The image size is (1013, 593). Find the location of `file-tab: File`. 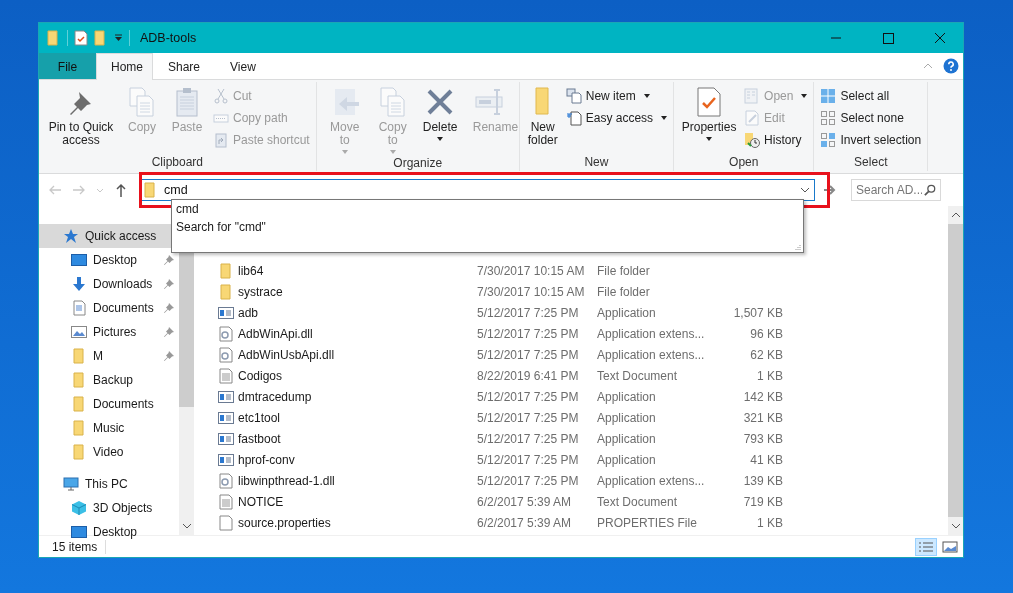

file-tab: File is located at coordinates (67, 66).